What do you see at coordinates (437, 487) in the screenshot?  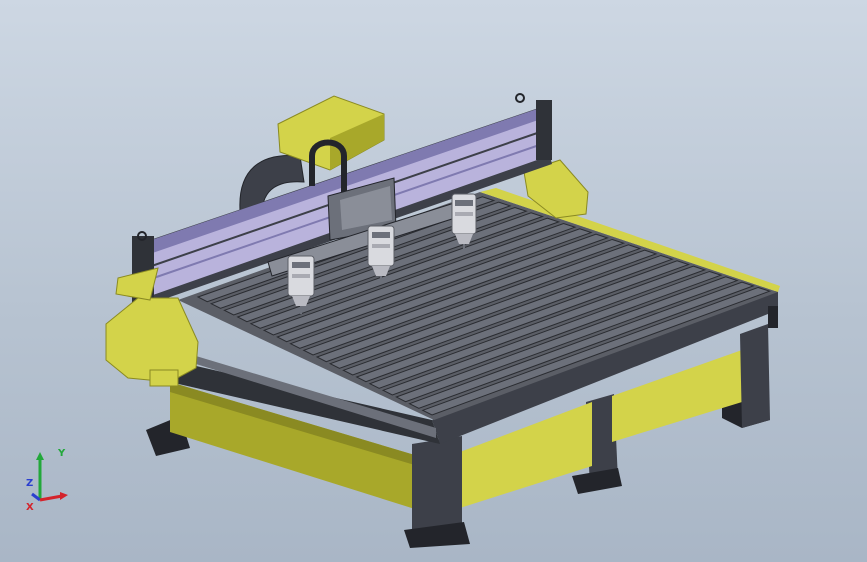 I see `front-corner-leg` at bounding box center [437, 487].